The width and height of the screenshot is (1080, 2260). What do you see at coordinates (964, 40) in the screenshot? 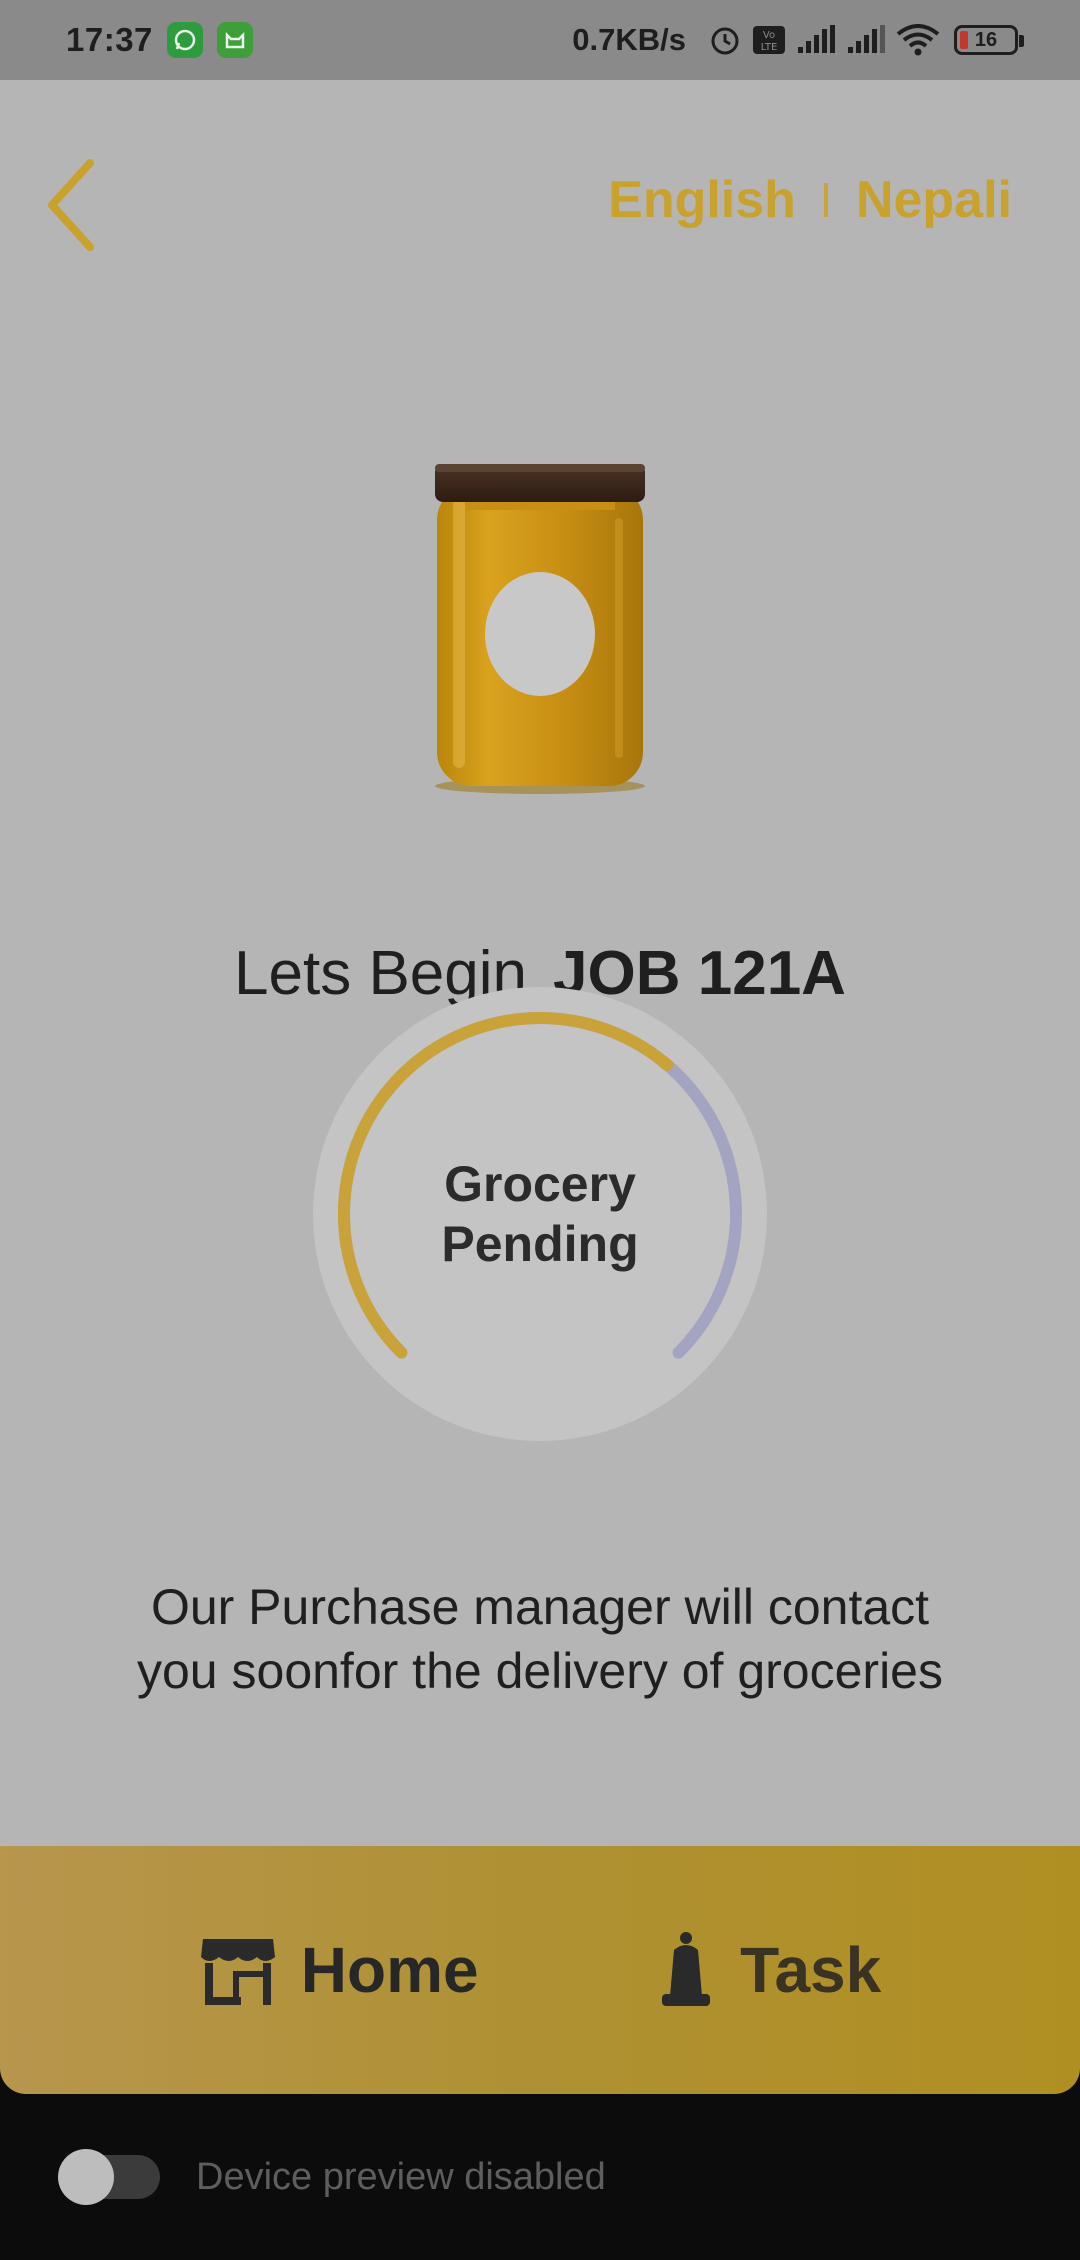
I see `battery-level` at bounding box center [964, 40].